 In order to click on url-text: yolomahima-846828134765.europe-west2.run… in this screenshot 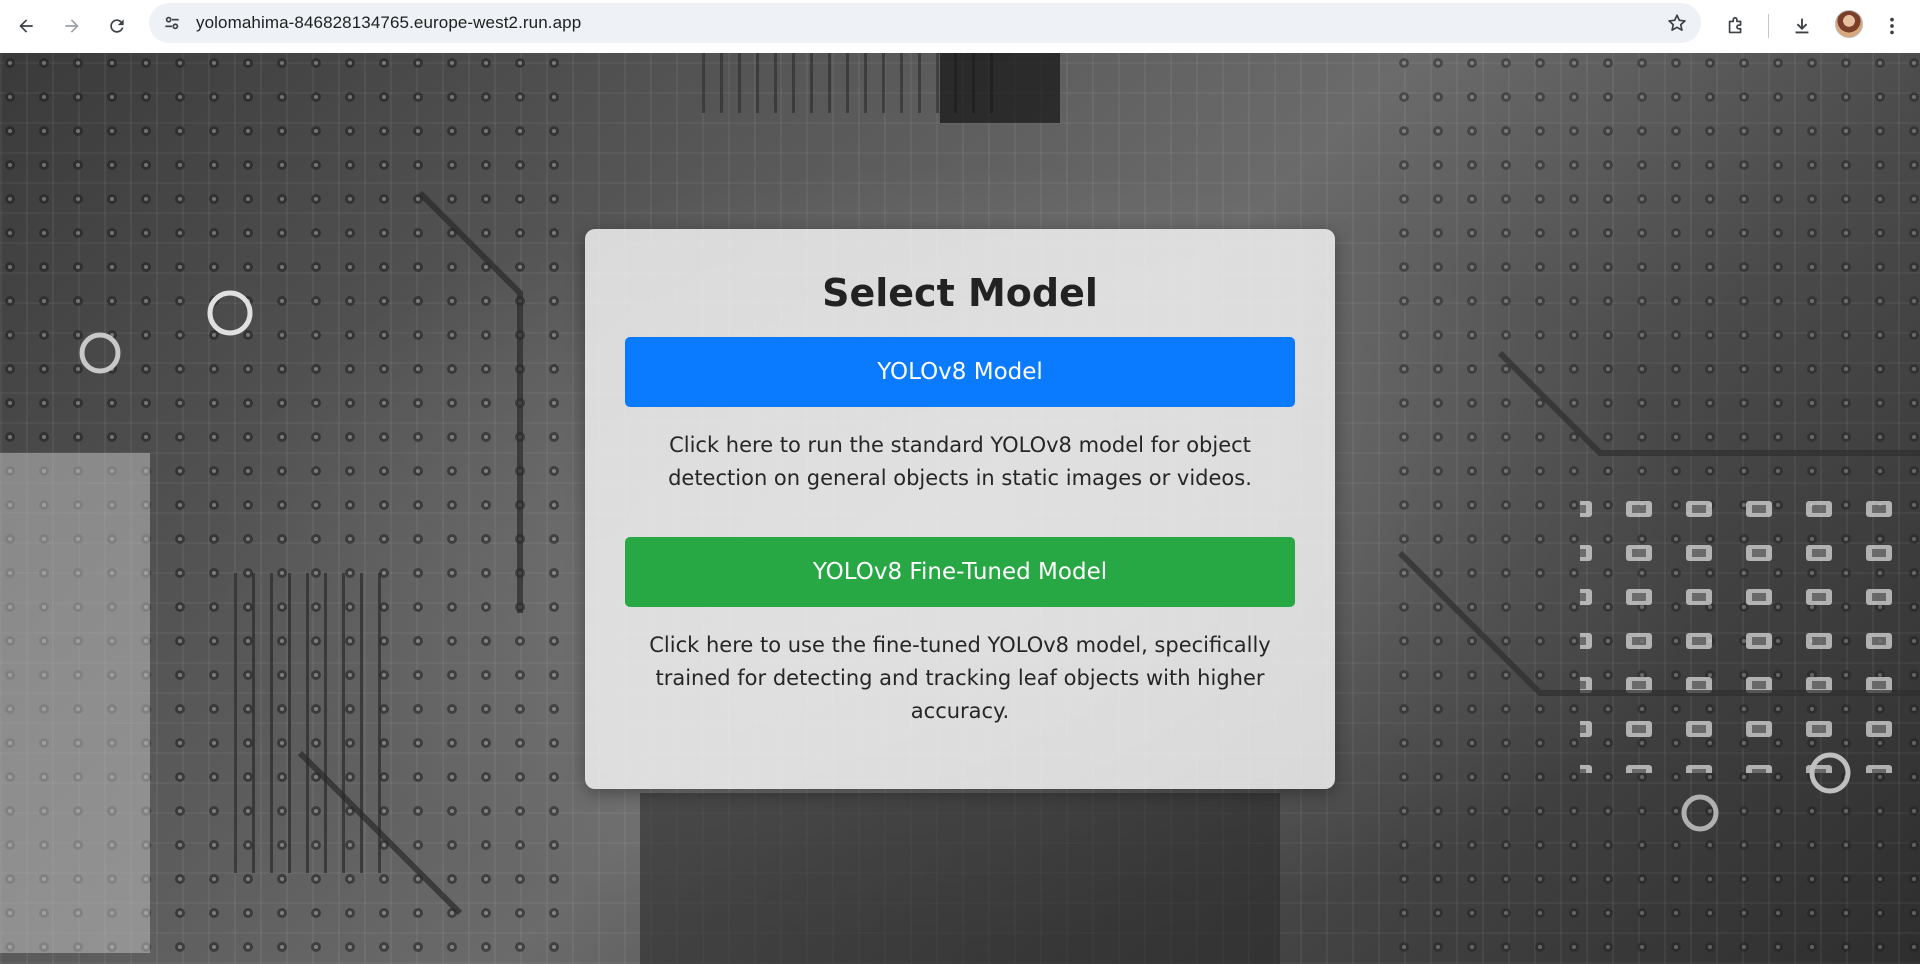, I will do `click(388, 23)`.